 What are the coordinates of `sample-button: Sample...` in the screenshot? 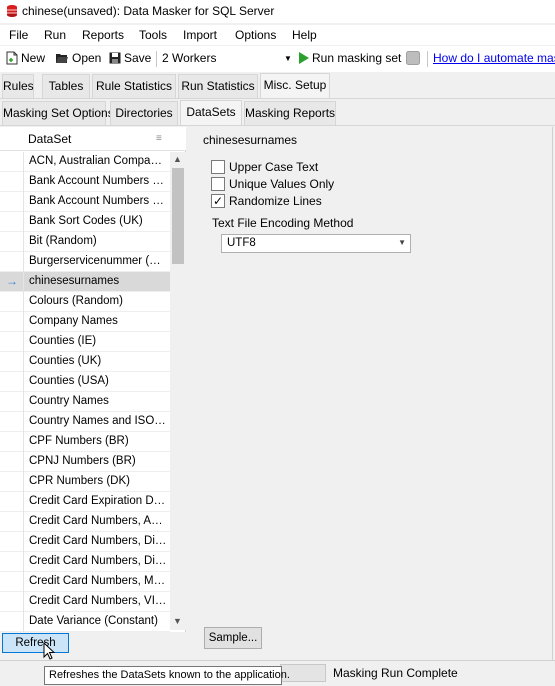 It's located at (233, 638).